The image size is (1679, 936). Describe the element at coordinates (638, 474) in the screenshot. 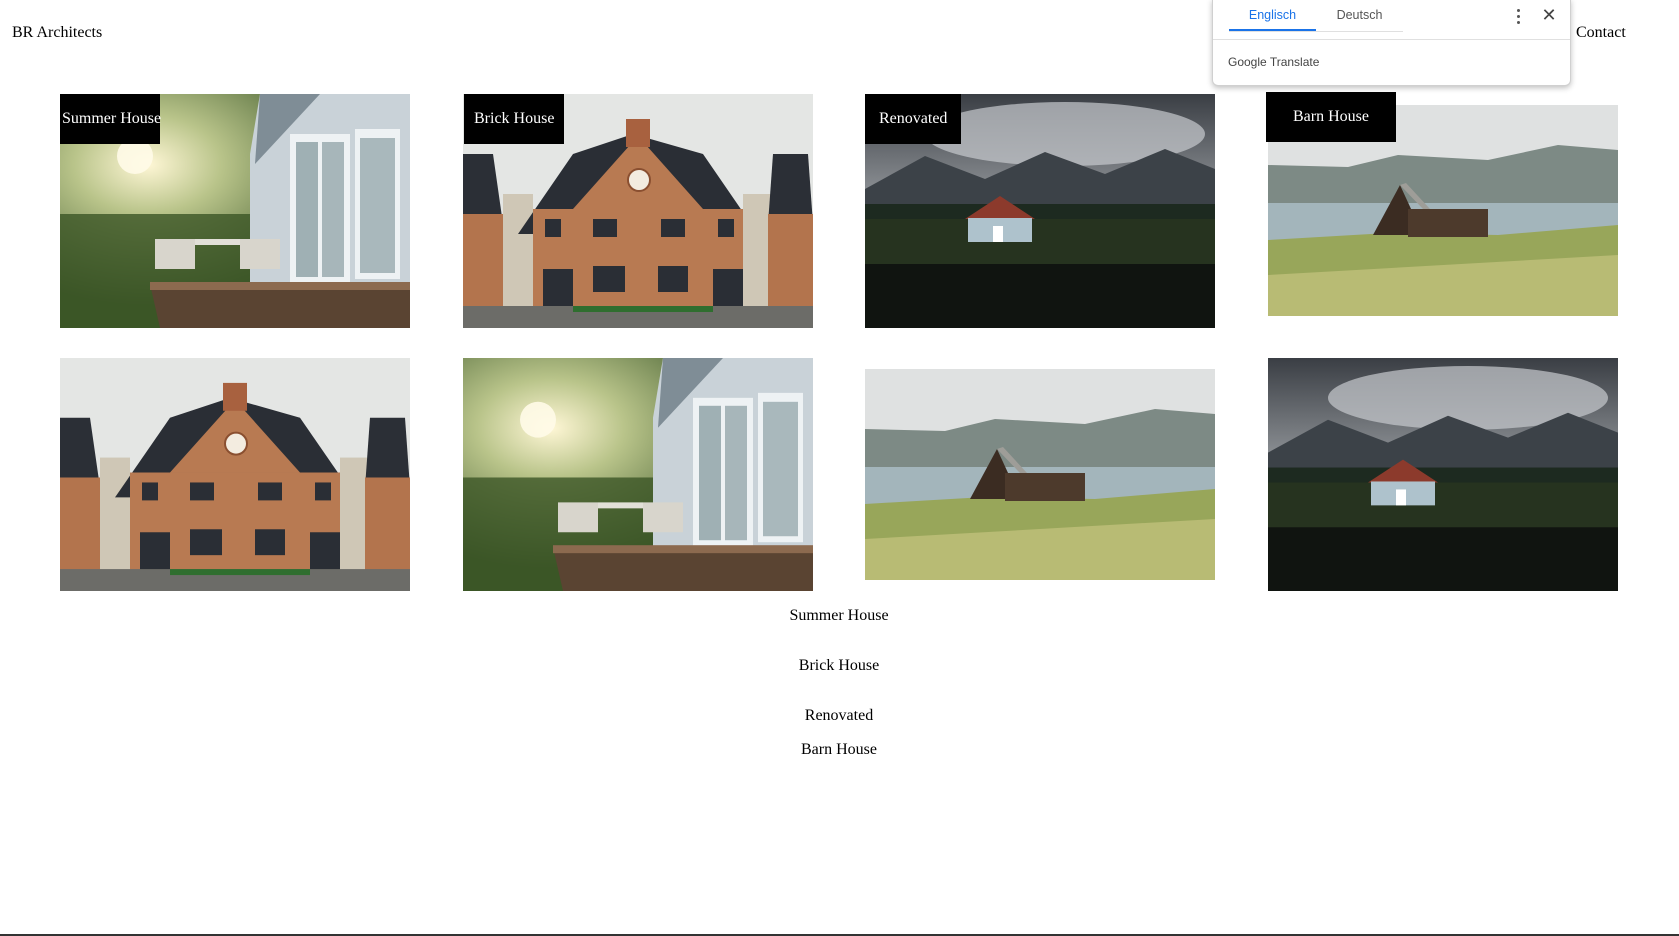

I see `gallery-image-row2-summer` at that location.